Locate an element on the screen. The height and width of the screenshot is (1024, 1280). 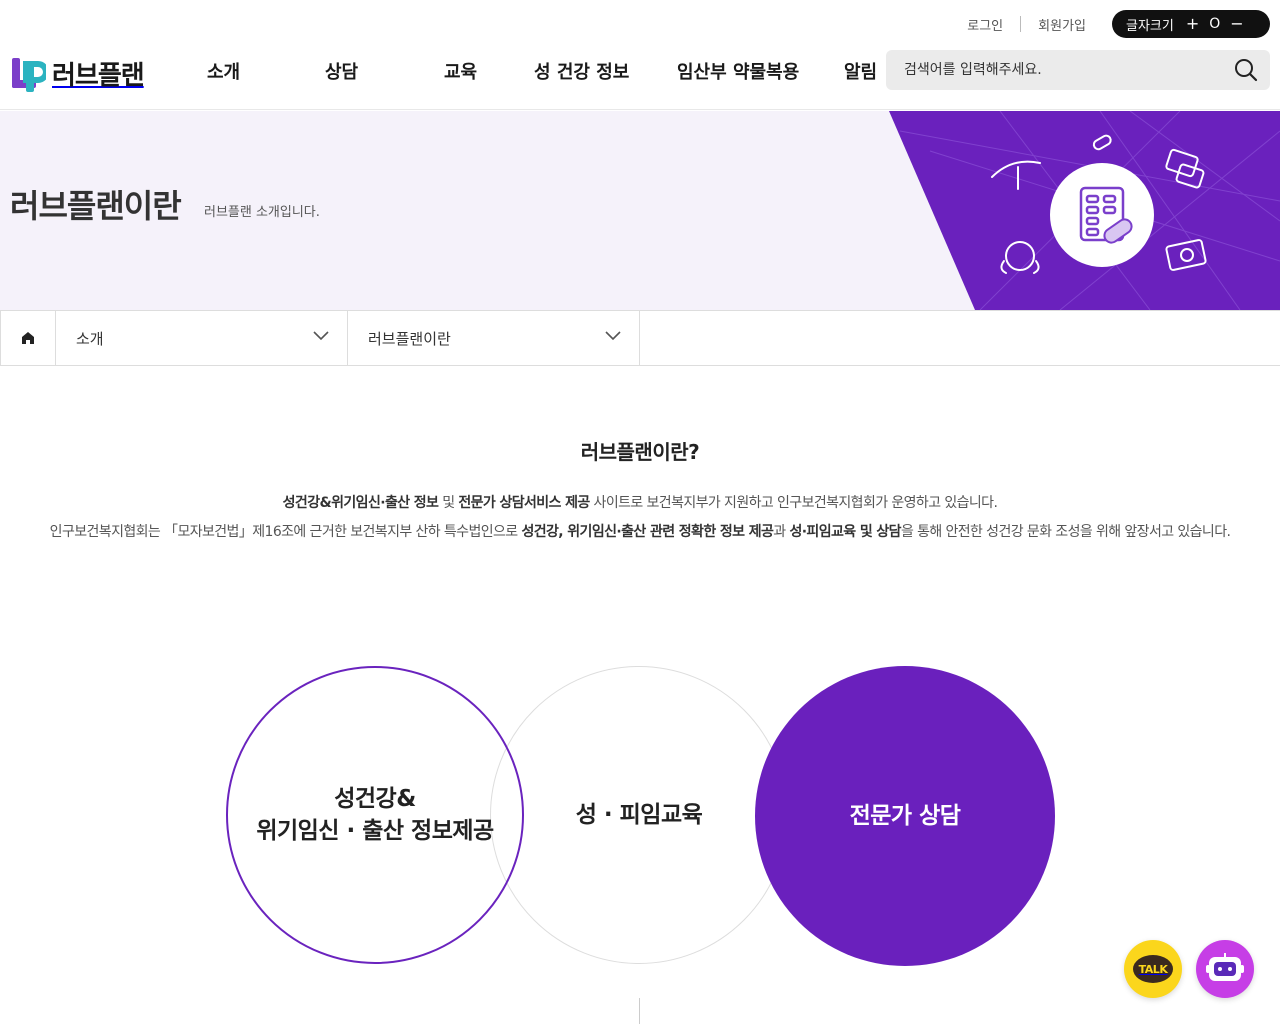
font-size-control: 글자크기 + O − is located at coordinates (1191, 24).